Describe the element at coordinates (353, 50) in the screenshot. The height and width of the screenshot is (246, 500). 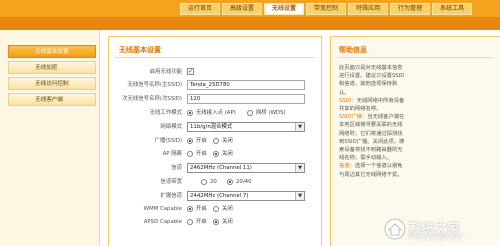
I see `help-title: 帮助信息` at that location.